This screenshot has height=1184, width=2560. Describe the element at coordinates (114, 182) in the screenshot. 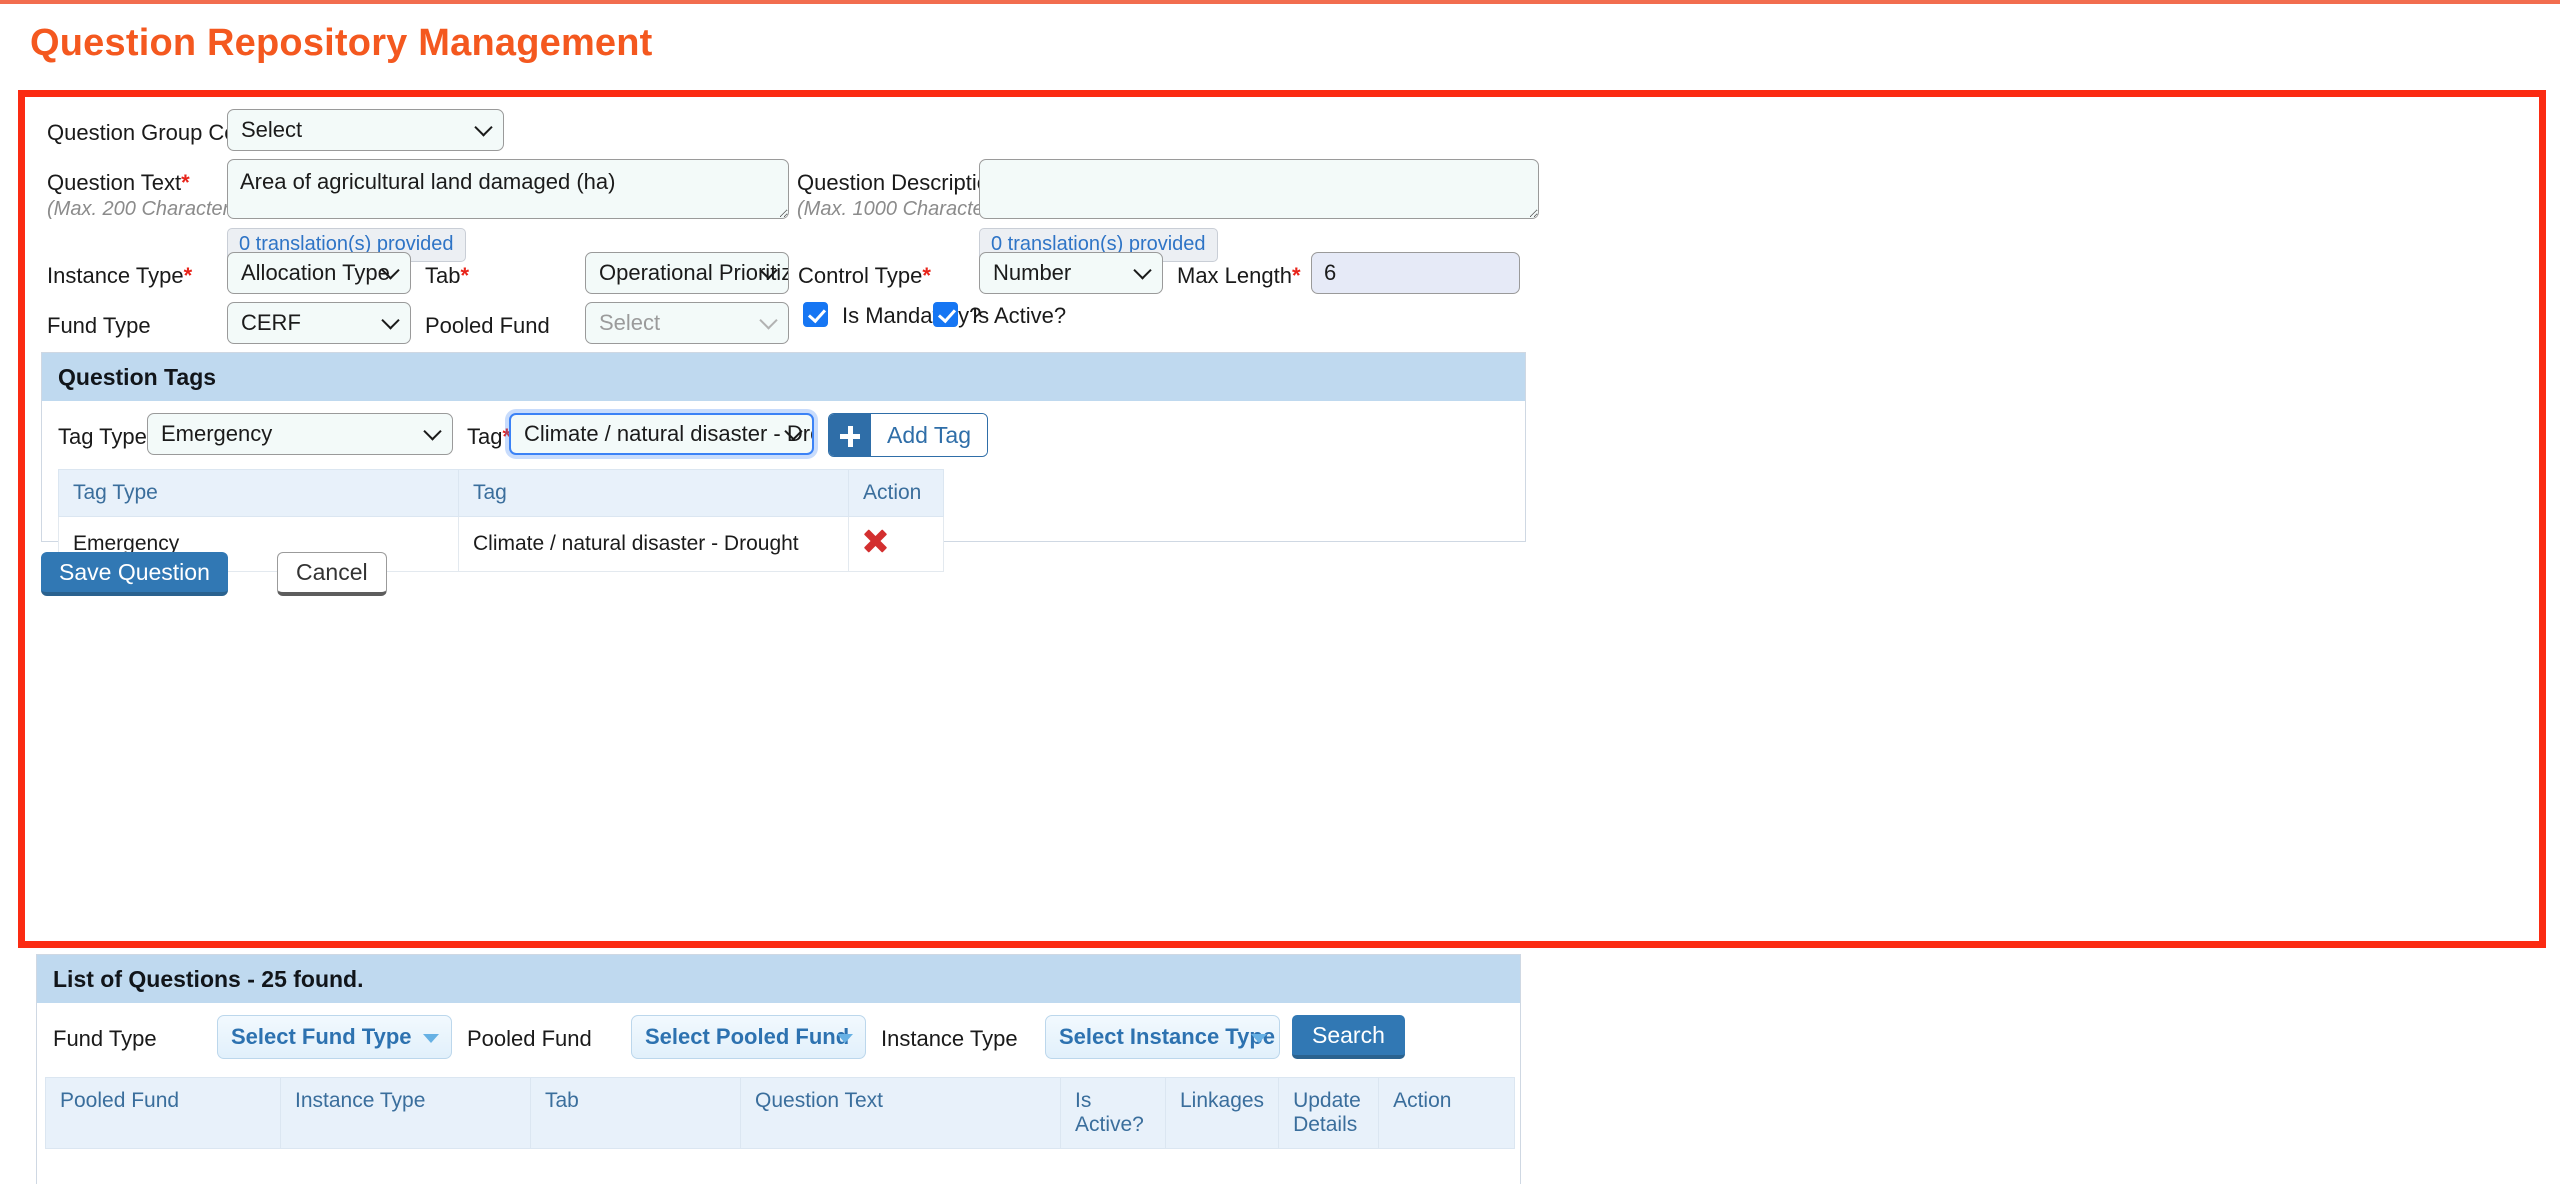

I see `question-text-label-text: Question Text` at that location.